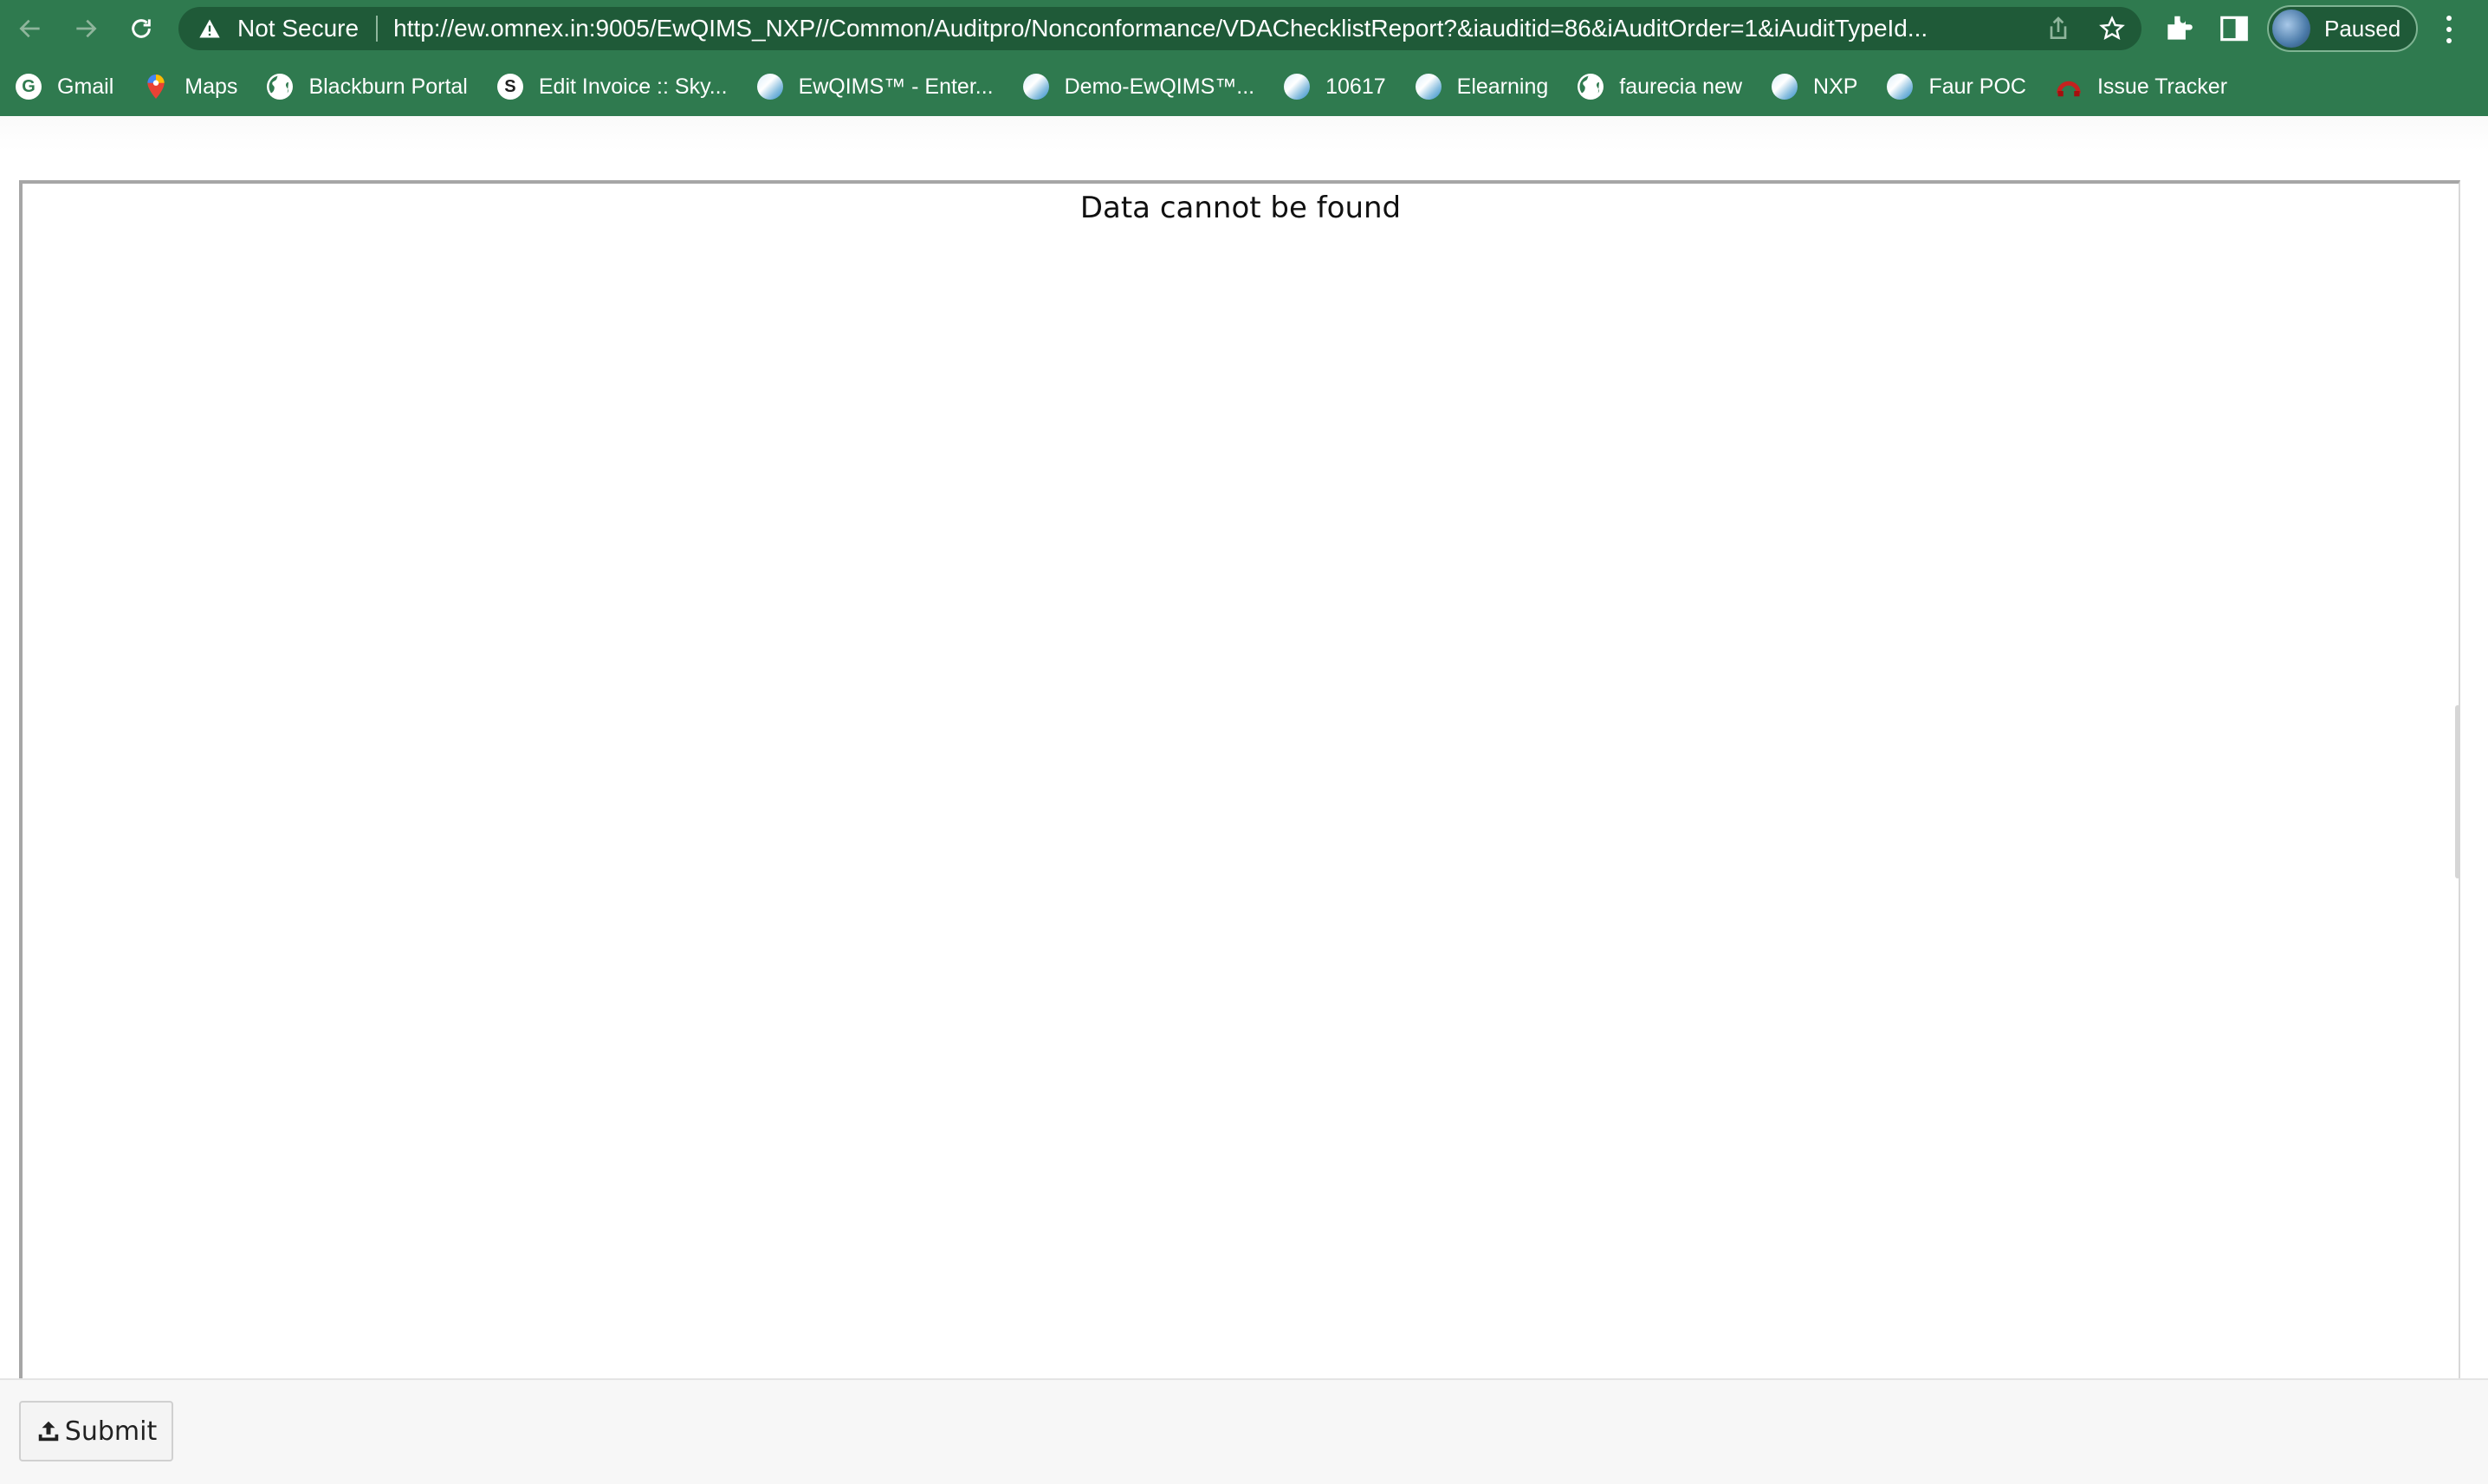  What do you see at coordinates (2178, 28) in the screenshot?
I see `extensions-icon` at bounding box center [2178, 28].